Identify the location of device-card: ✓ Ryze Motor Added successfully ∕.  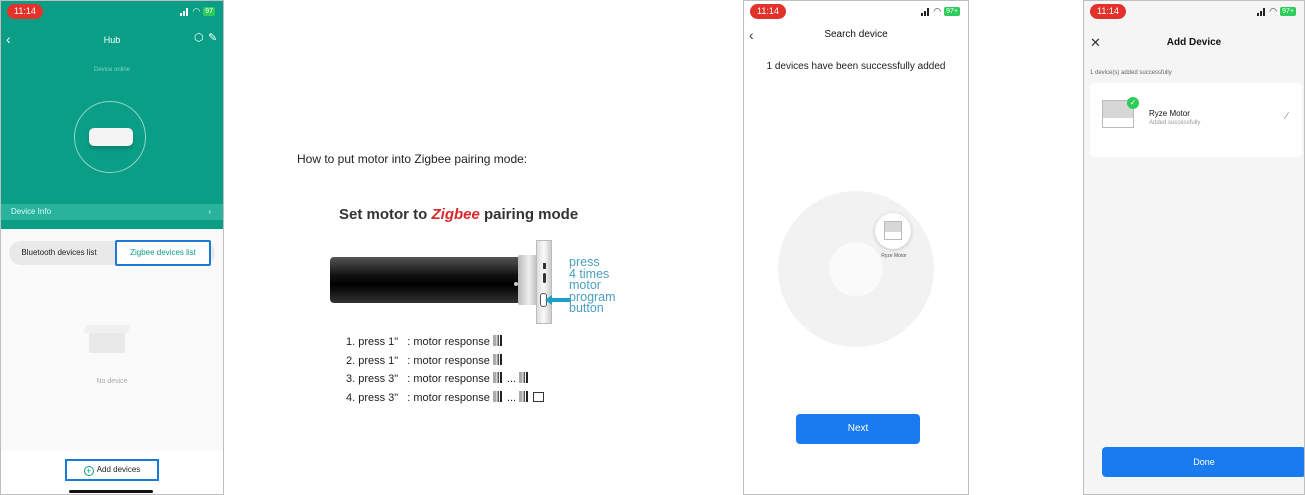
(1196, 120).